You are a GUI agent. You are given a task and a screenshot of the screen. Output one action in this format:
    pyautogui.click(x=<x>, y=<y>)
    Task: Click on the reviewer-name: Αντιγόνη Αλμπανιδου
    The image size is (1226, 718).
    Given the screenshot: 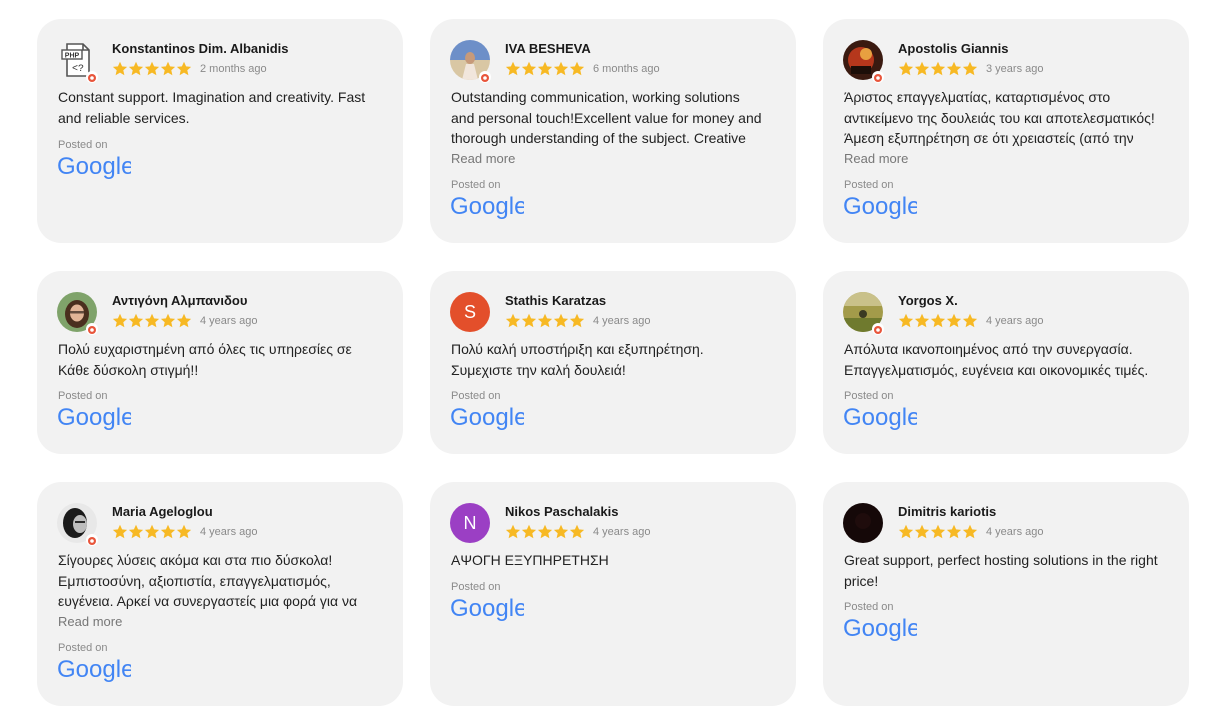 What is the action you would take?
    pyautogui.click(x=179, y=300)
    